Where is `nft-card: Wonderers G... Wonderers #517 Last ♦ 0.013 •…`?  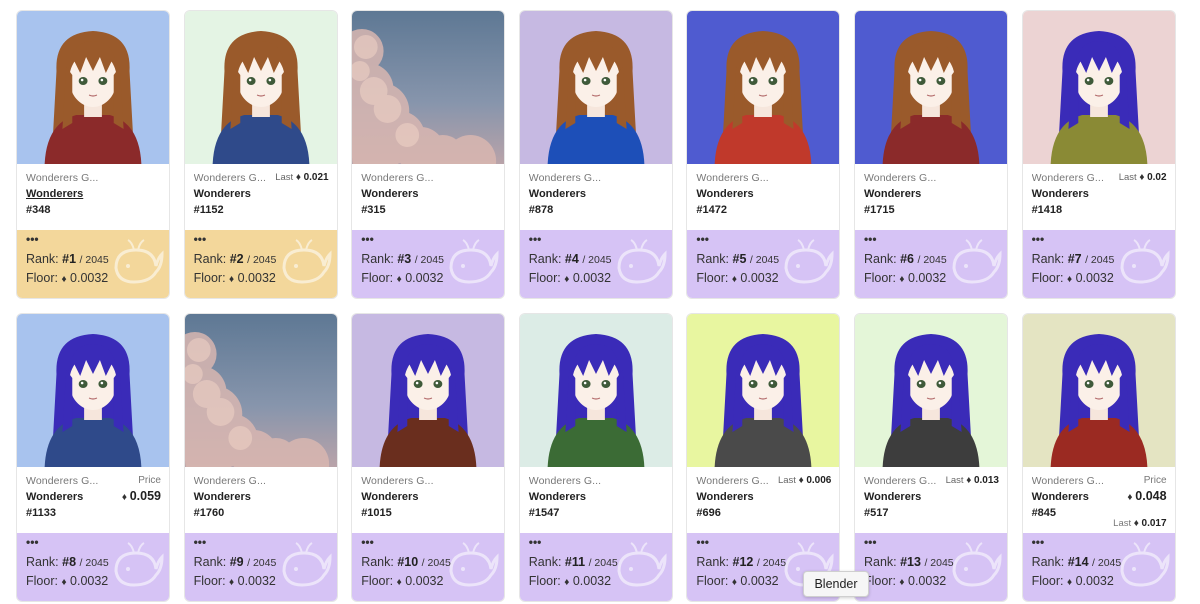
nft-card: Wonderers G... Wonderers #517 Last ♦ 0.013 •… is located at coordinates (930, 457).